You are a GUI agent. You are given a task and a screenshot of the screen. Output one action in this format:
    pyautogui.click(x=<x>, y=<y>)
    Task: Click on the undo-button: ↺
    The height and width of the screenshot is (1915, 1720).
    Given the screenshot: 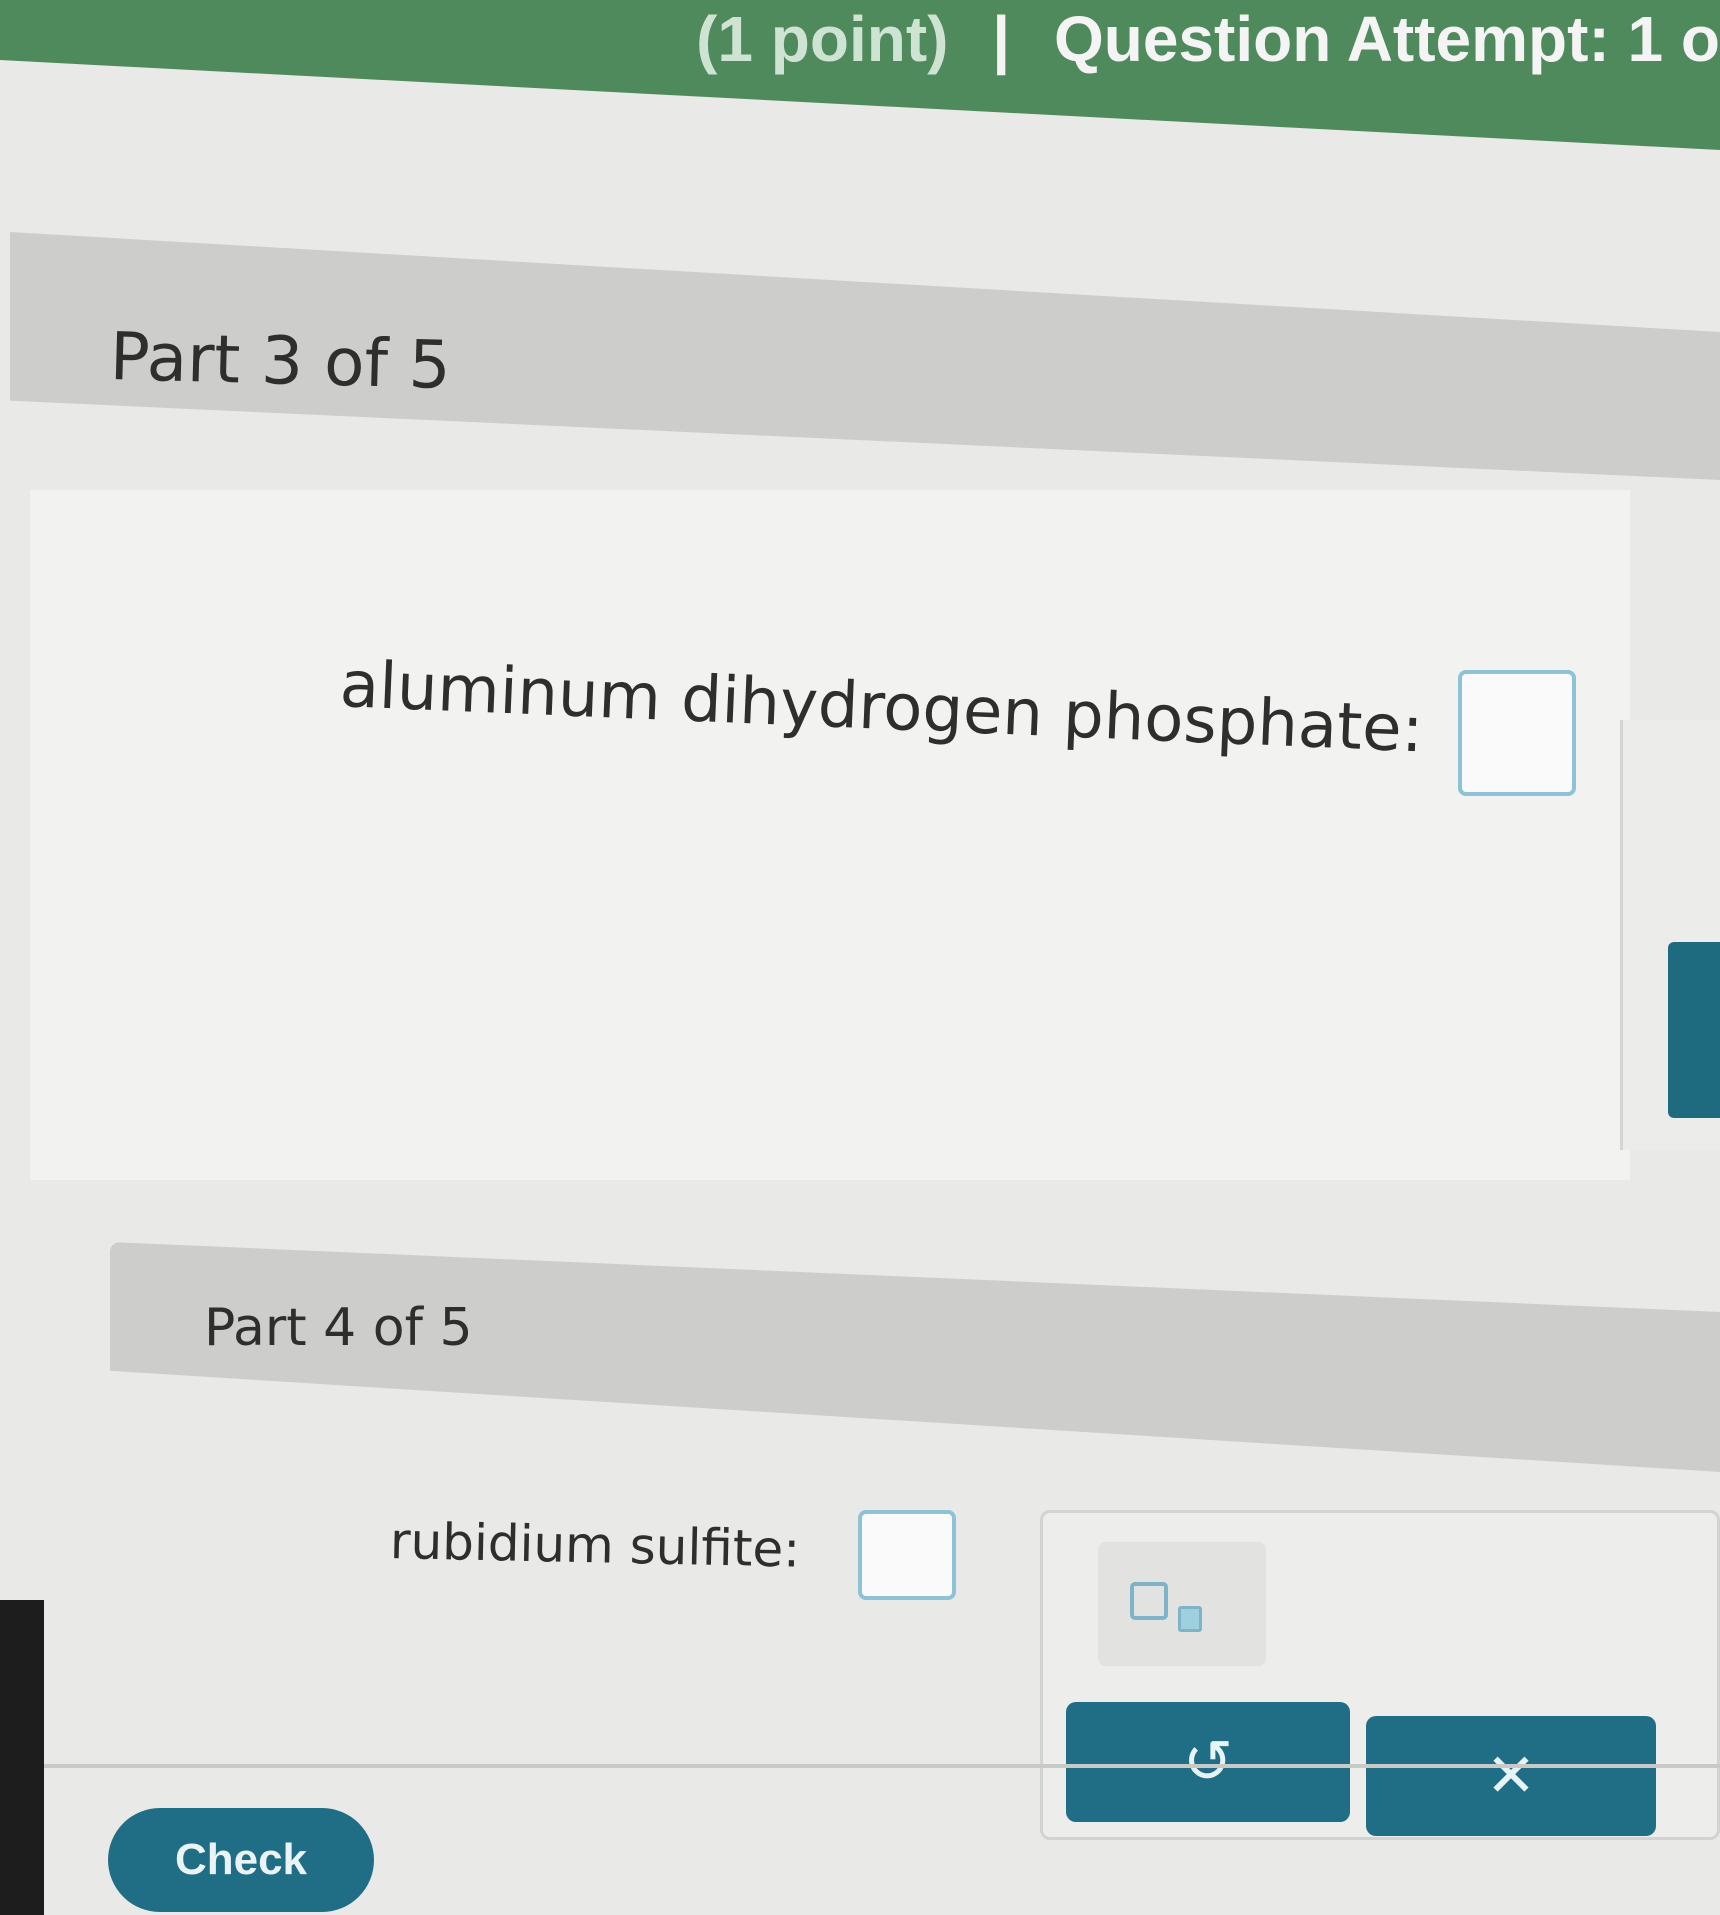 What is the action you would take?
    pyautogui.click(x=1208, y=1762)
    